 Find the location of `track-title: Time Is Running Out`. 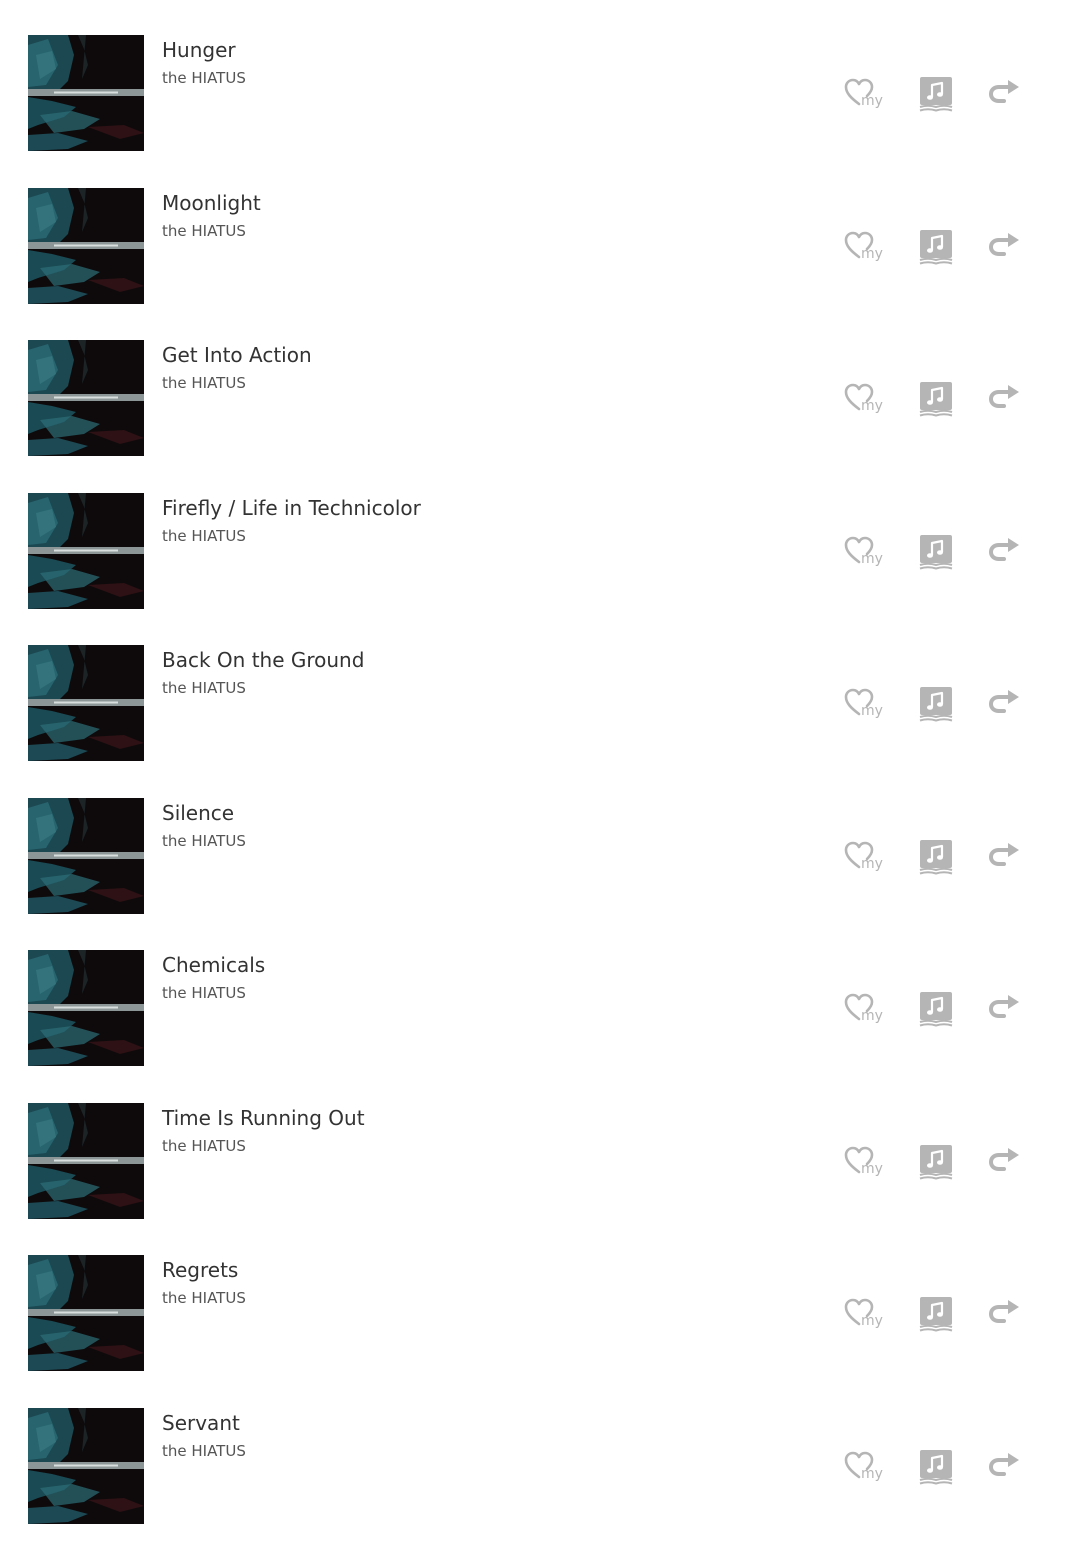

track-title: Time Is Running Out is located at coordinates (263, 1118).